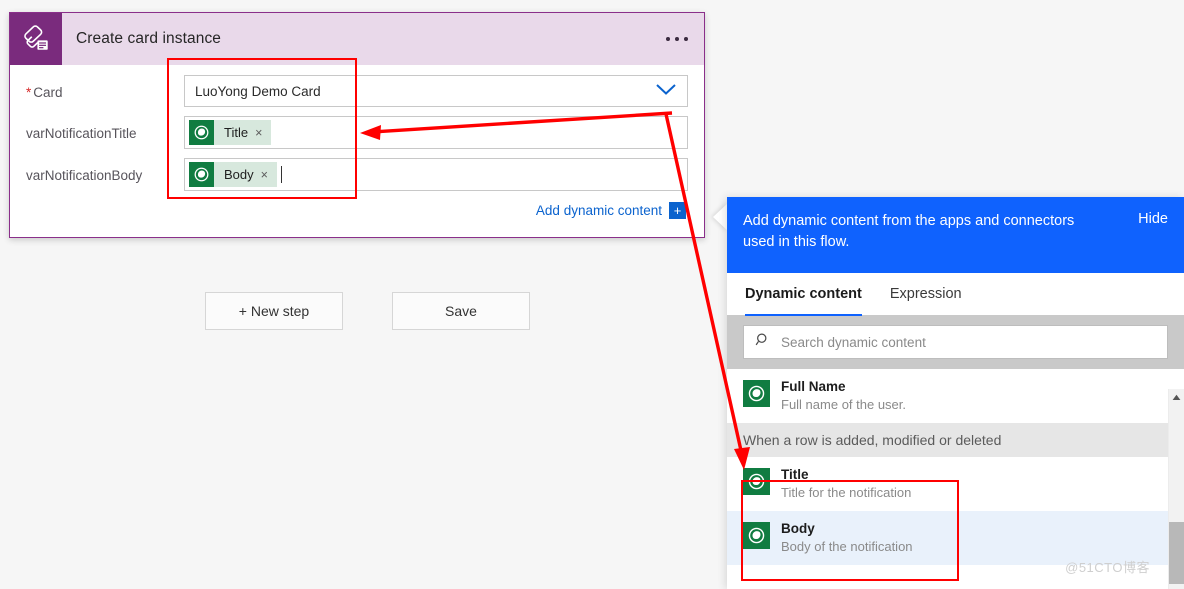 The image size is (1184, 589). I want to click on chevron-down-icon, so click(666, 91).